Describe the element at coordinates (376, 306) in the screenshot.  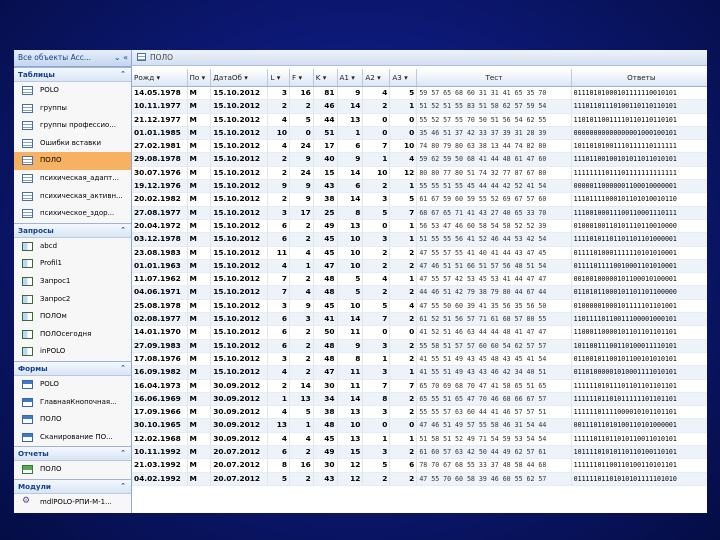
I see `table-cell: 5` at that location.